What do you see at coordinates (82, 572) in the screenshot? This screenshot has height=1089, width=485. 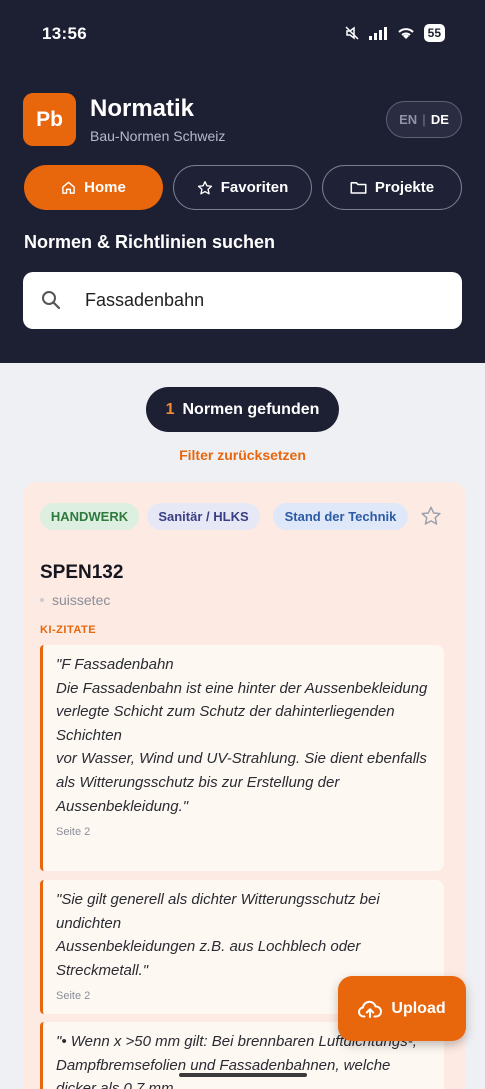 I see `norm-code: SPEN132` at bounding box center [82, 572].